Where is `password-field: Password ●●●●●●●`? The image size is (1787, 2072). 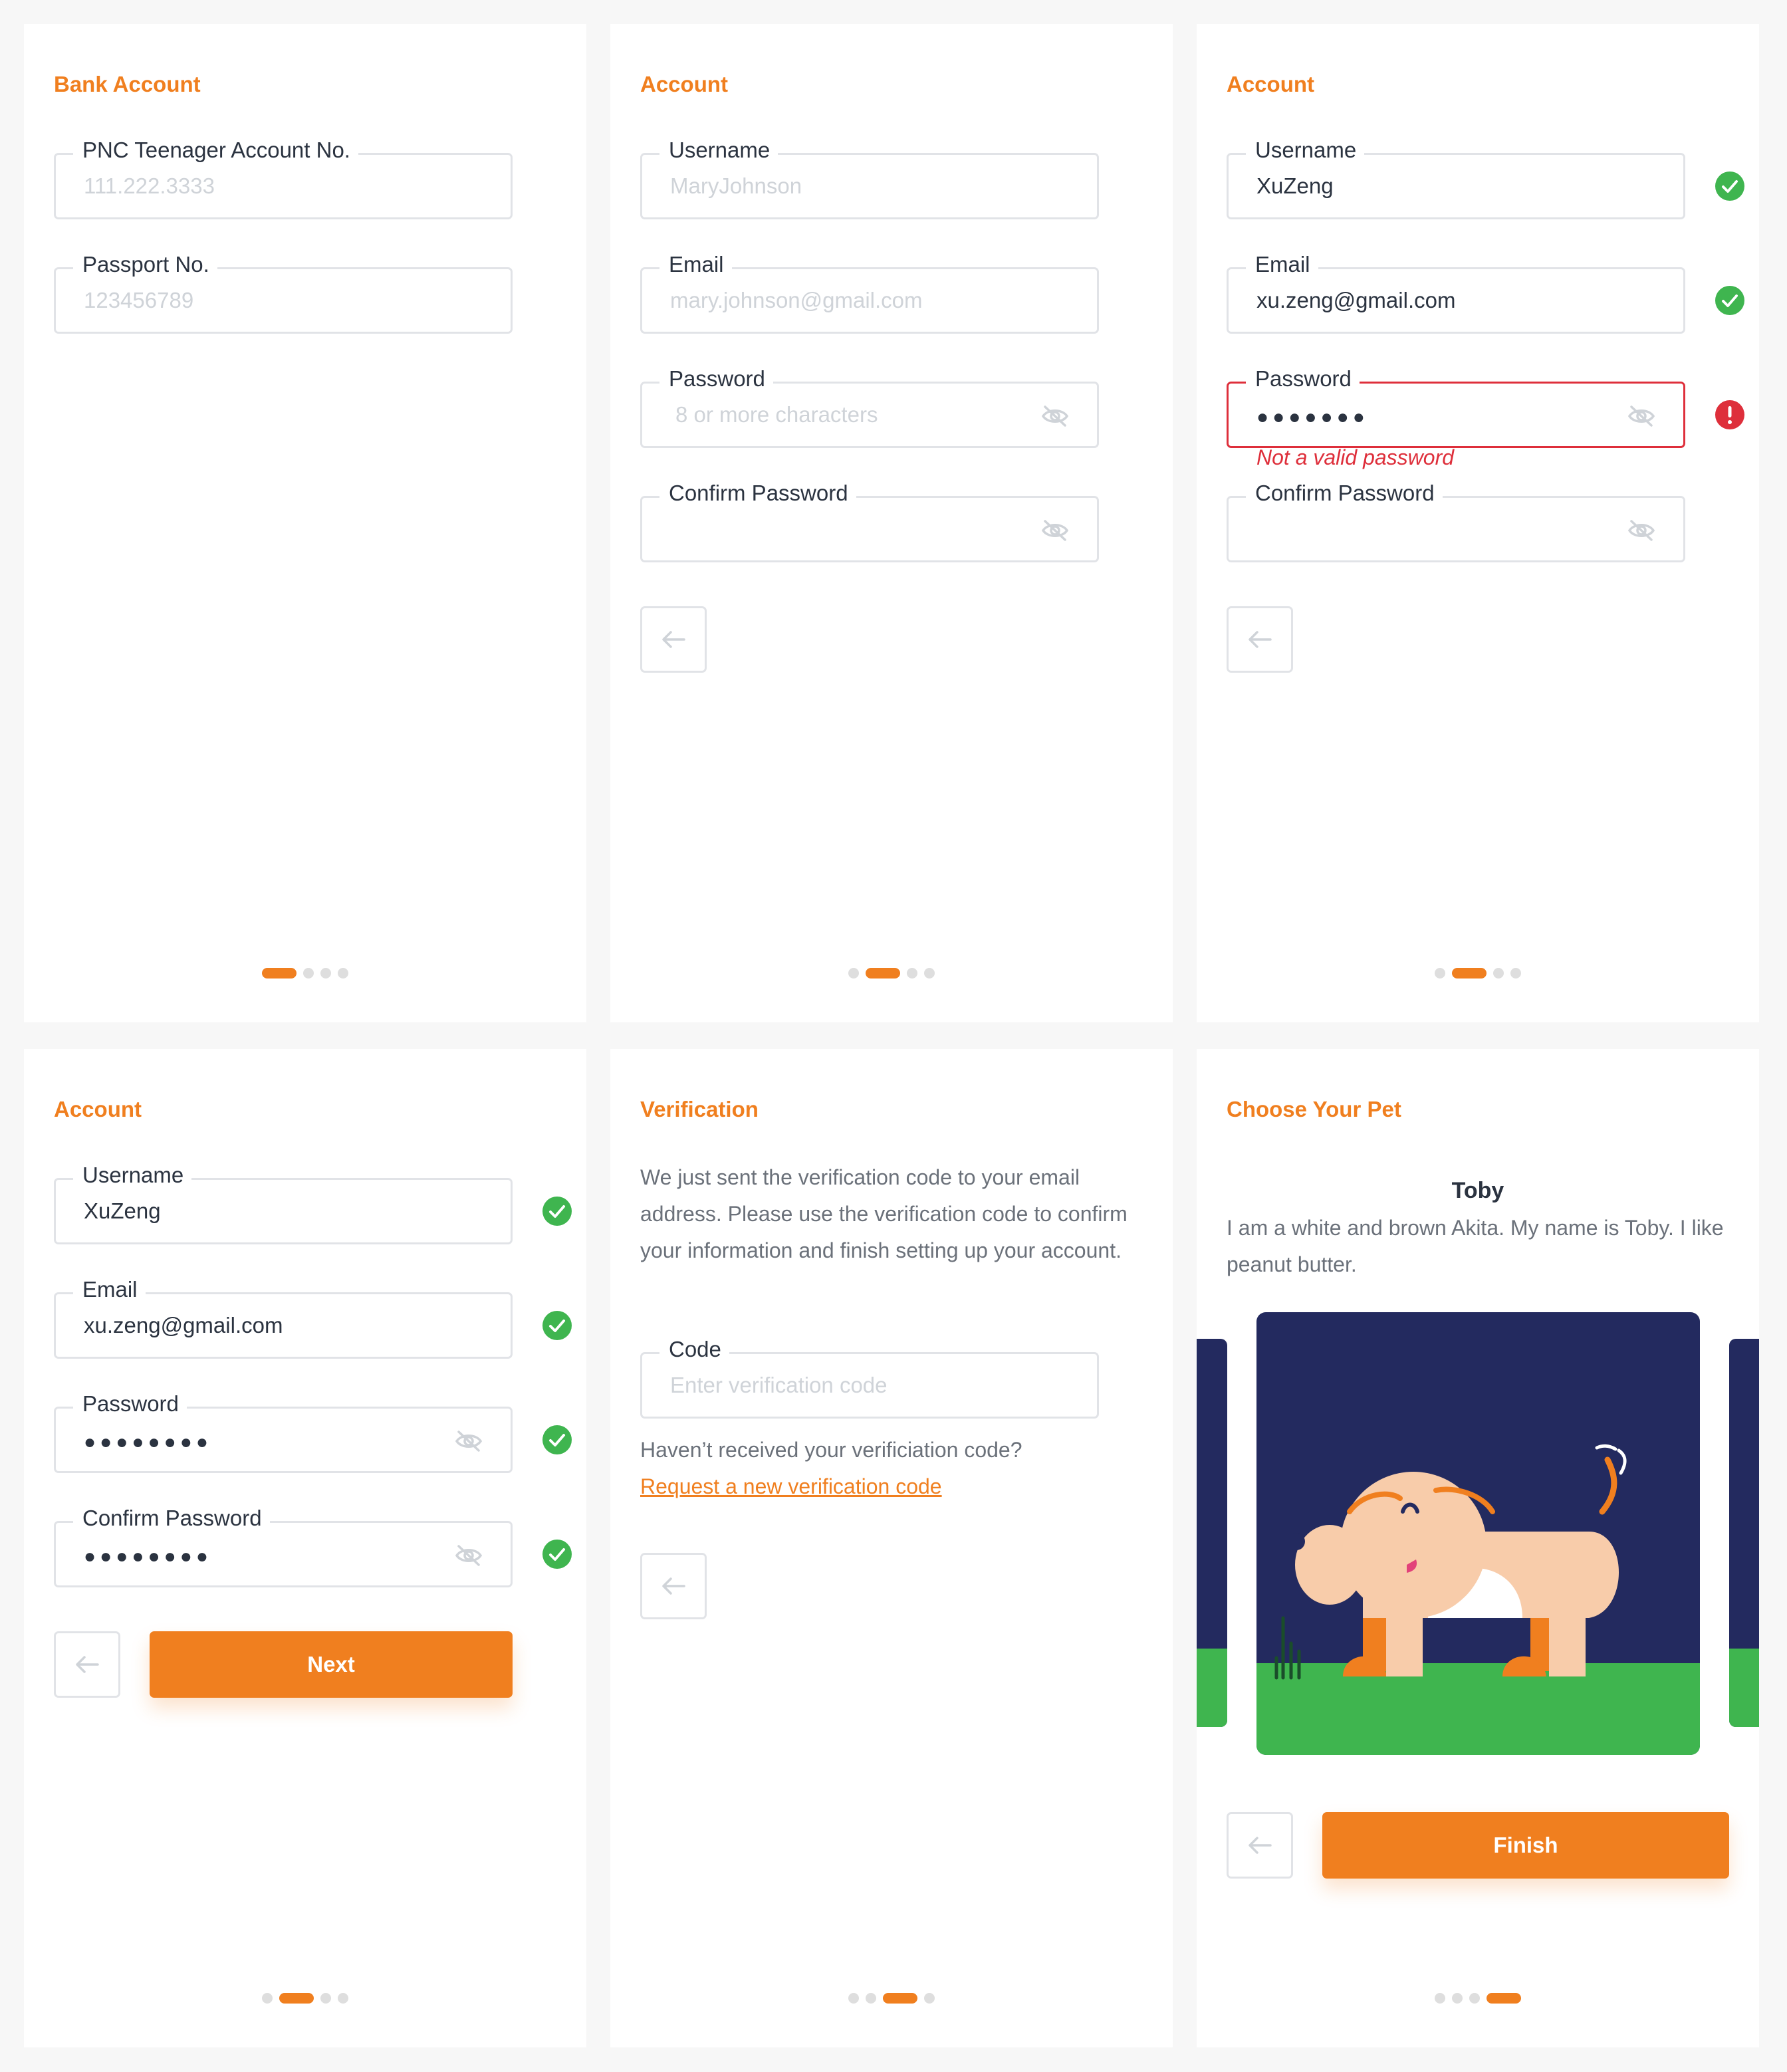 password-field: Password ●●●●●●● is located at coordinates (1456, 406).